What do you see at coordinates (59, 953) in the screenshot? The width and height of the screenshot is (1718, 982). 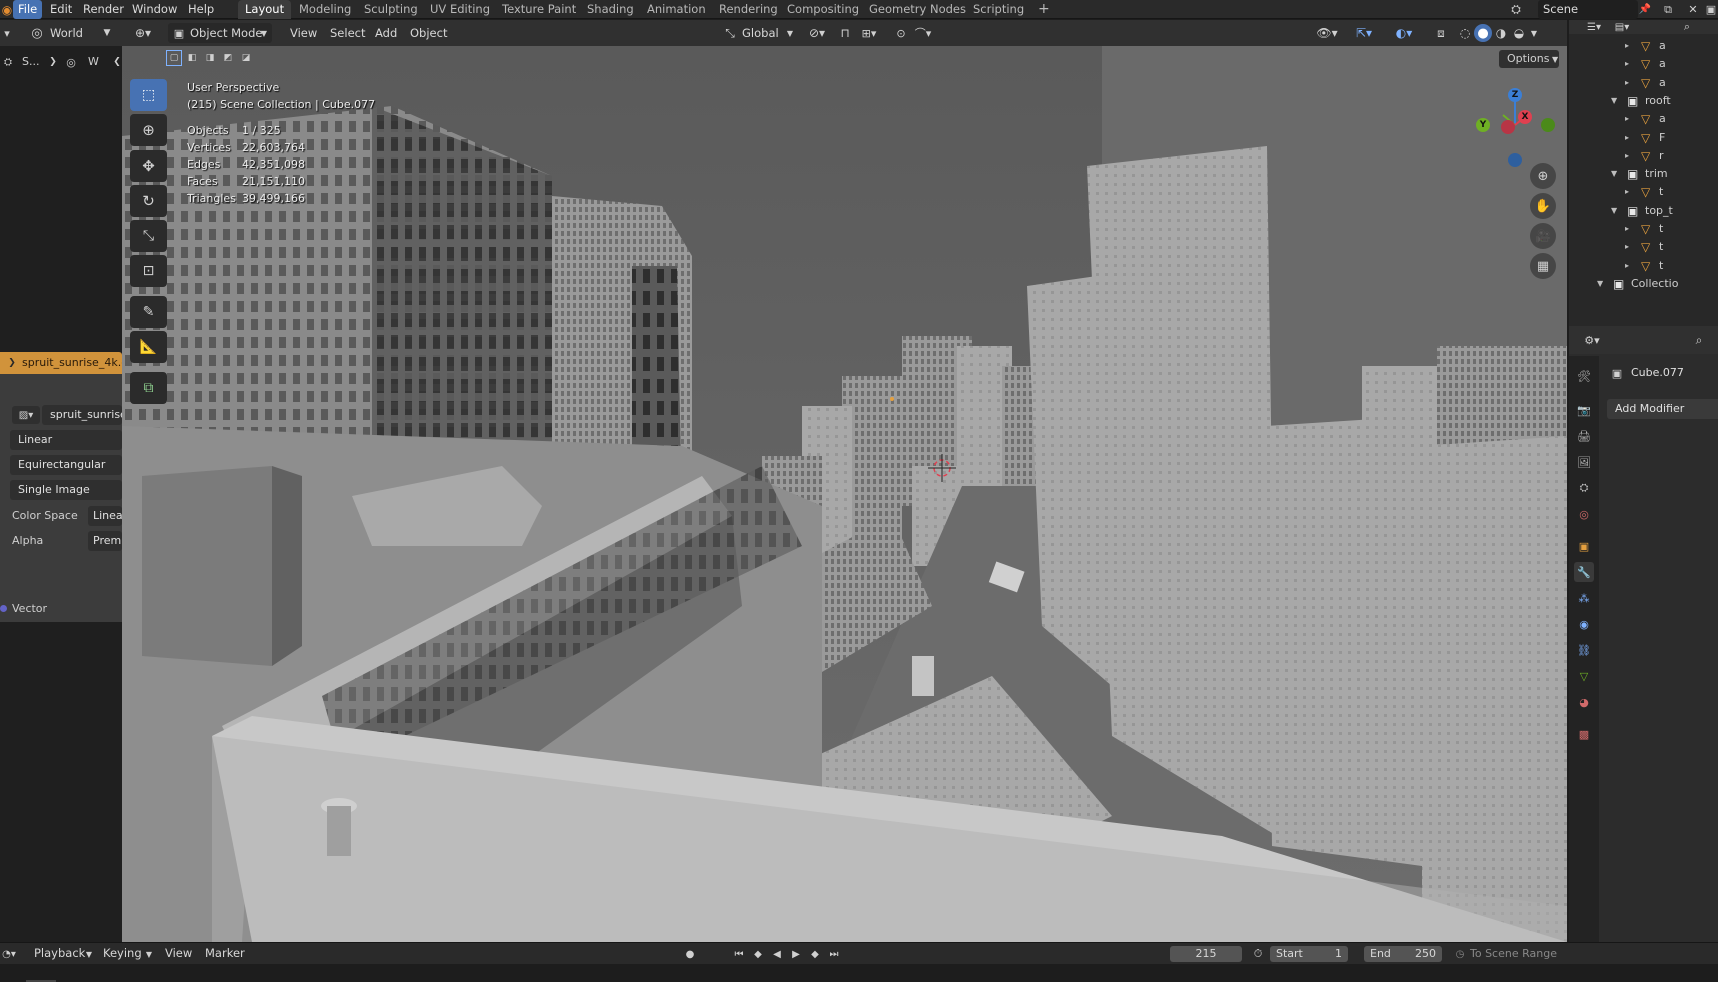 I see `menu-playback: Playback` at bounding box center [59, 953].